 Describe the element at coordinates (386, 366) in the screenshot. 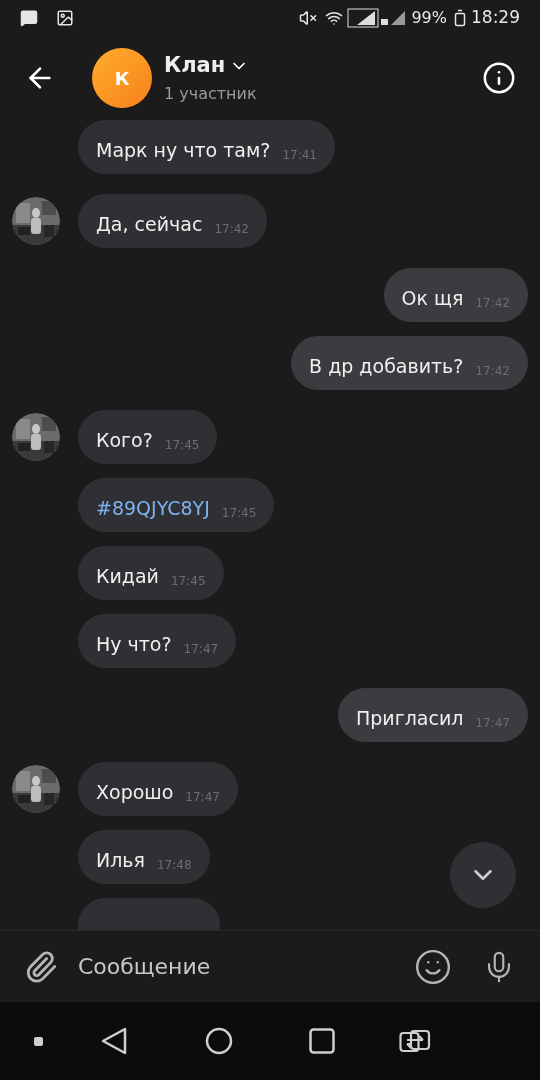

I see `message-text: В др добавить?` at that location.